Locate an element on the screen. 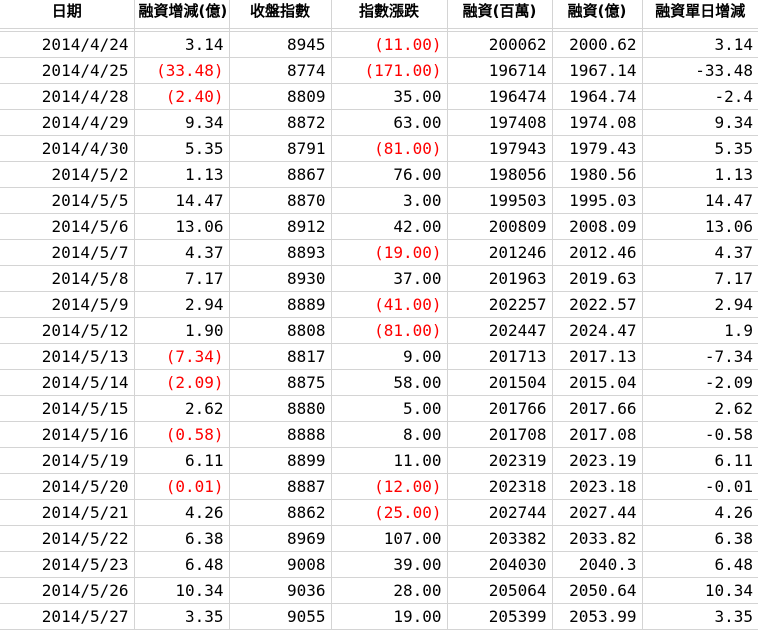 The height and width of the screenshot is (630, 758). cell-margin-daily-change: 6.38 is located at coordinates (700, 538).